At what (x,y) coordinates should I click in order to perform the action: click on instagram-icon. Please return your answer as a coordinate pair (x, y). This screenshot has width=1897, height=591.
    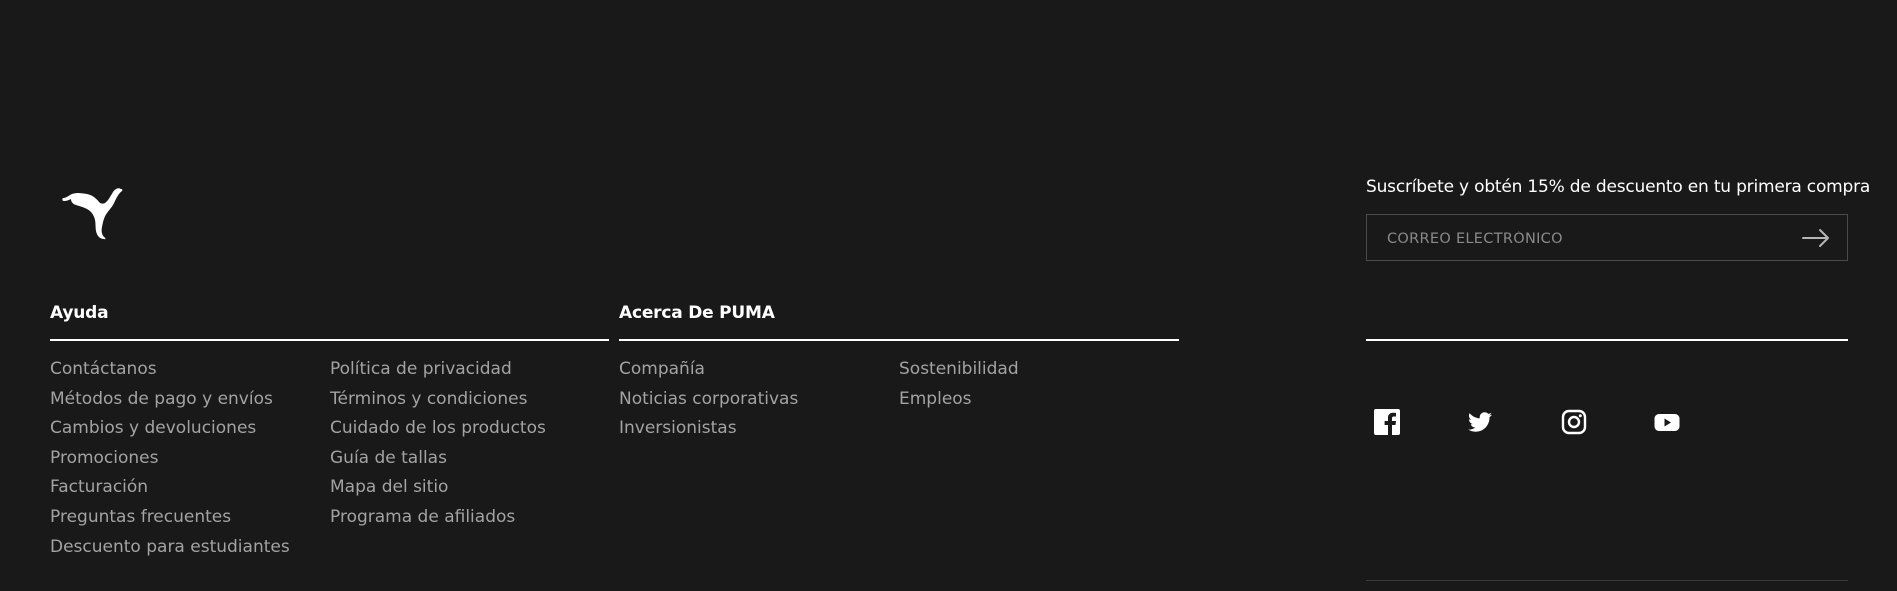
    Looking at the image, I should click on (1574, 422).